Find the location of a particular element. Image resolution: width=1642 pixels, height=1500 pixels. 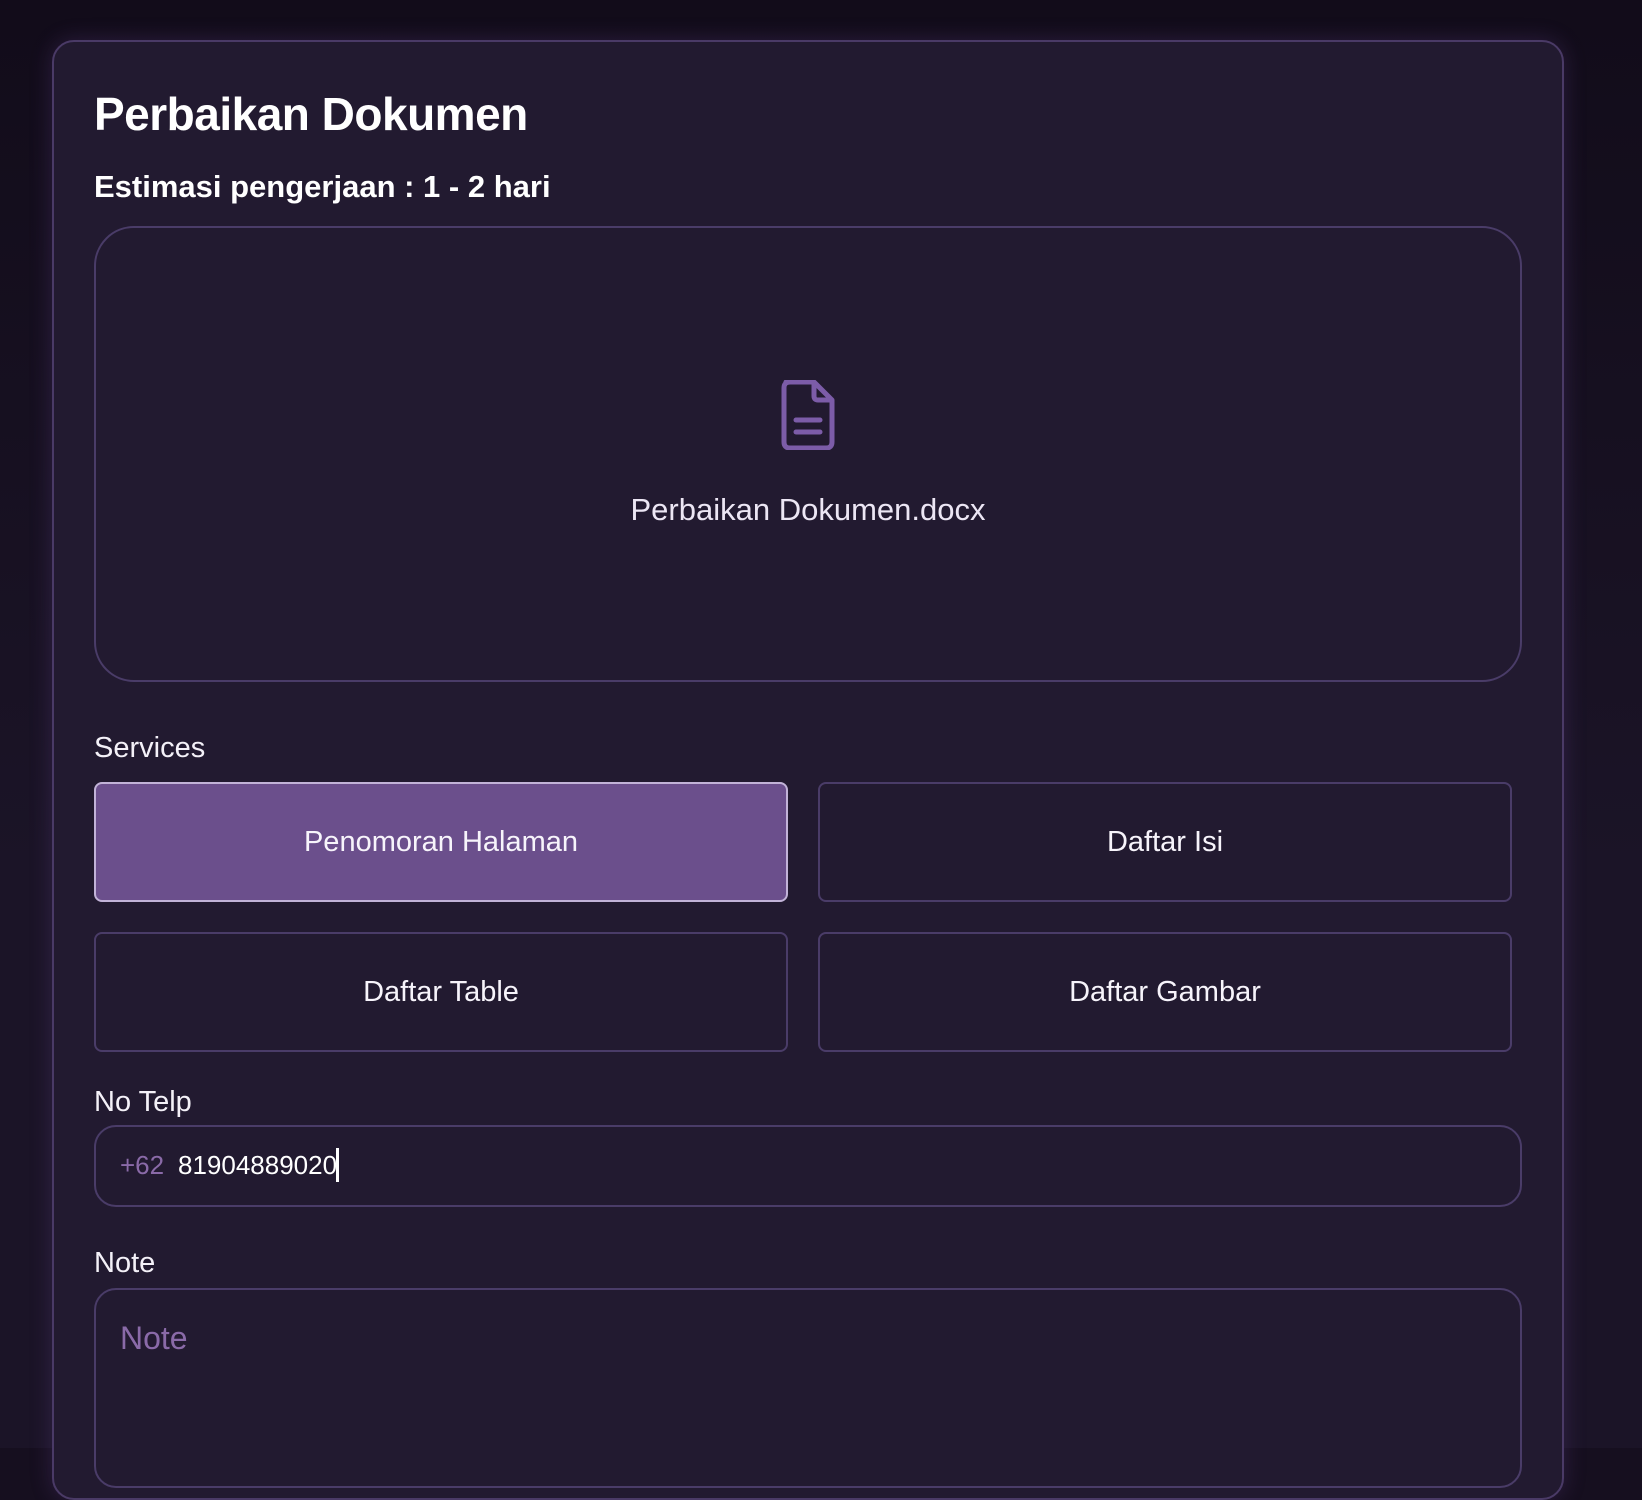

phone-label: No Telp is located at coordinates (143, 1102).